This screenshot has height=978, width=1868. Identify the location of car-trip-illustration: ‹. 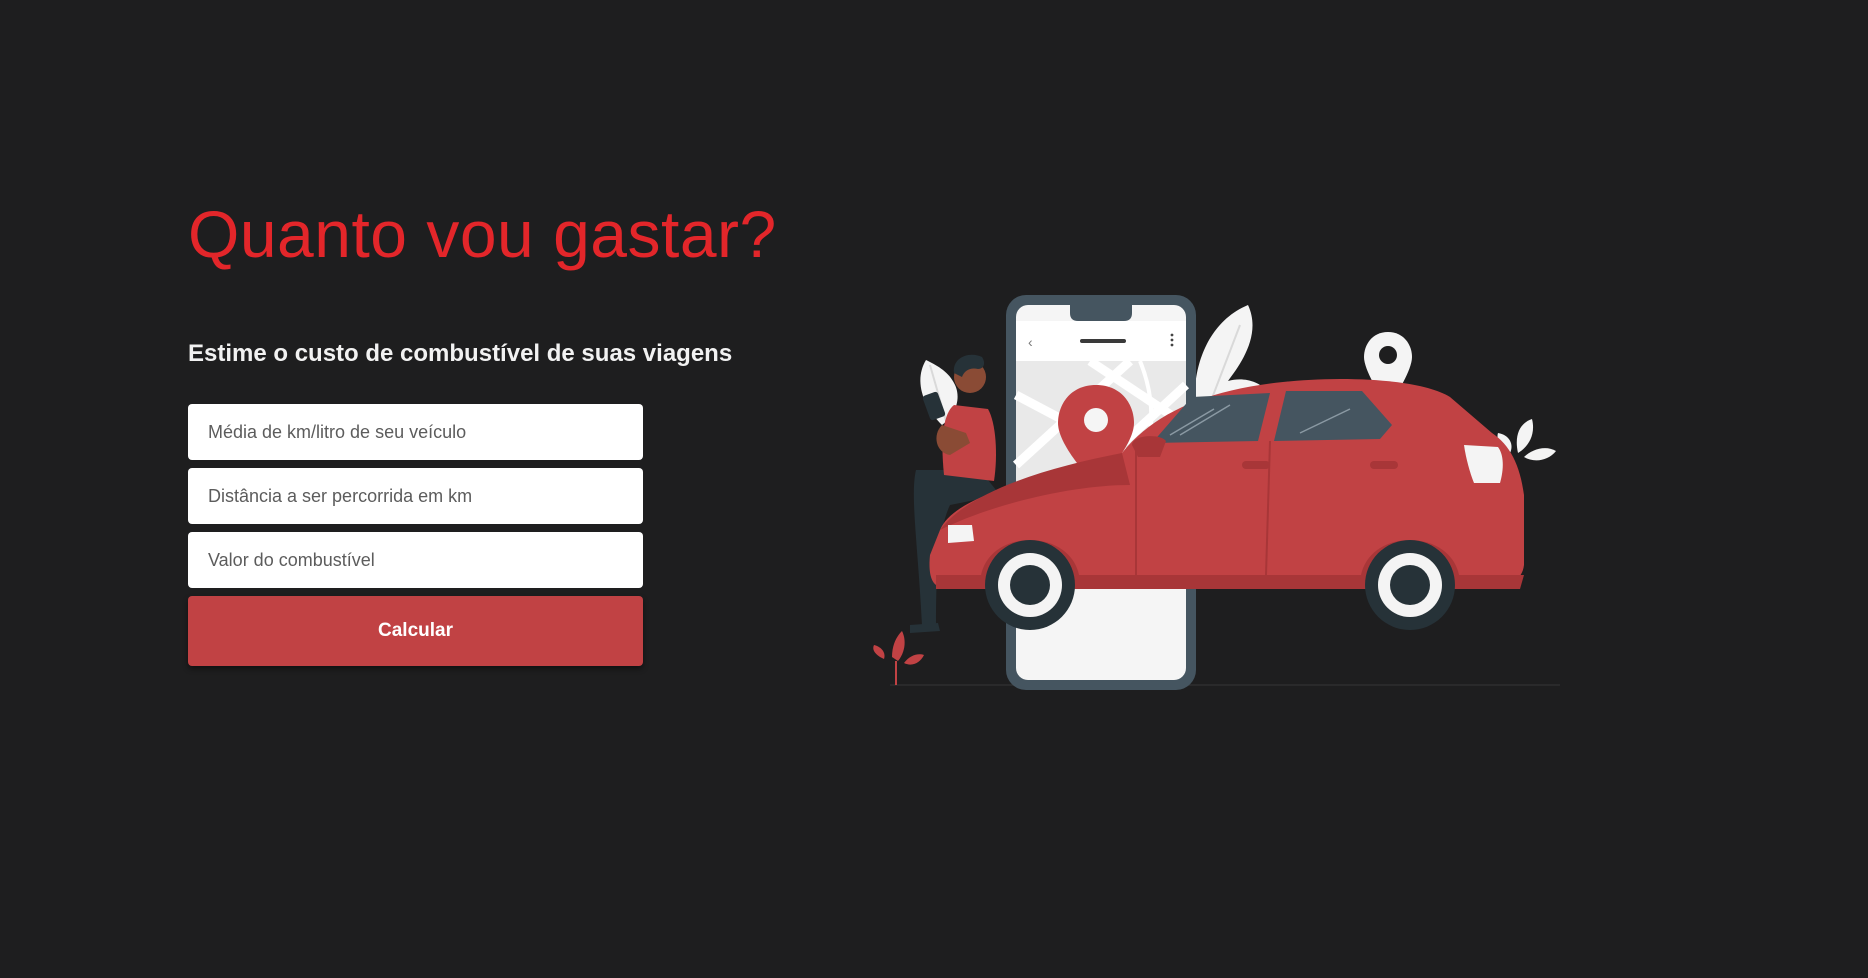
(1216, 492).